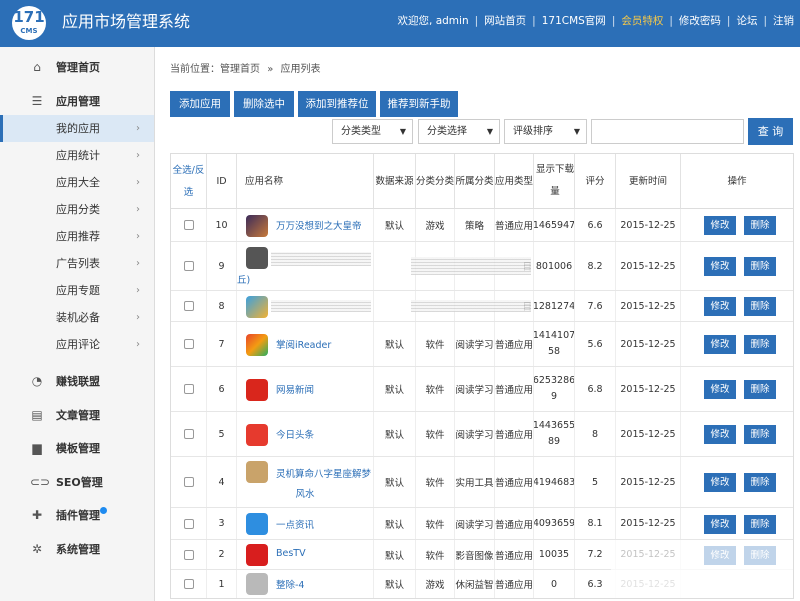 The width and height of the screenshot is (800, 601). I want to click on sidebar-item-app-topics: 应用专题 ›, so click(77, 290).